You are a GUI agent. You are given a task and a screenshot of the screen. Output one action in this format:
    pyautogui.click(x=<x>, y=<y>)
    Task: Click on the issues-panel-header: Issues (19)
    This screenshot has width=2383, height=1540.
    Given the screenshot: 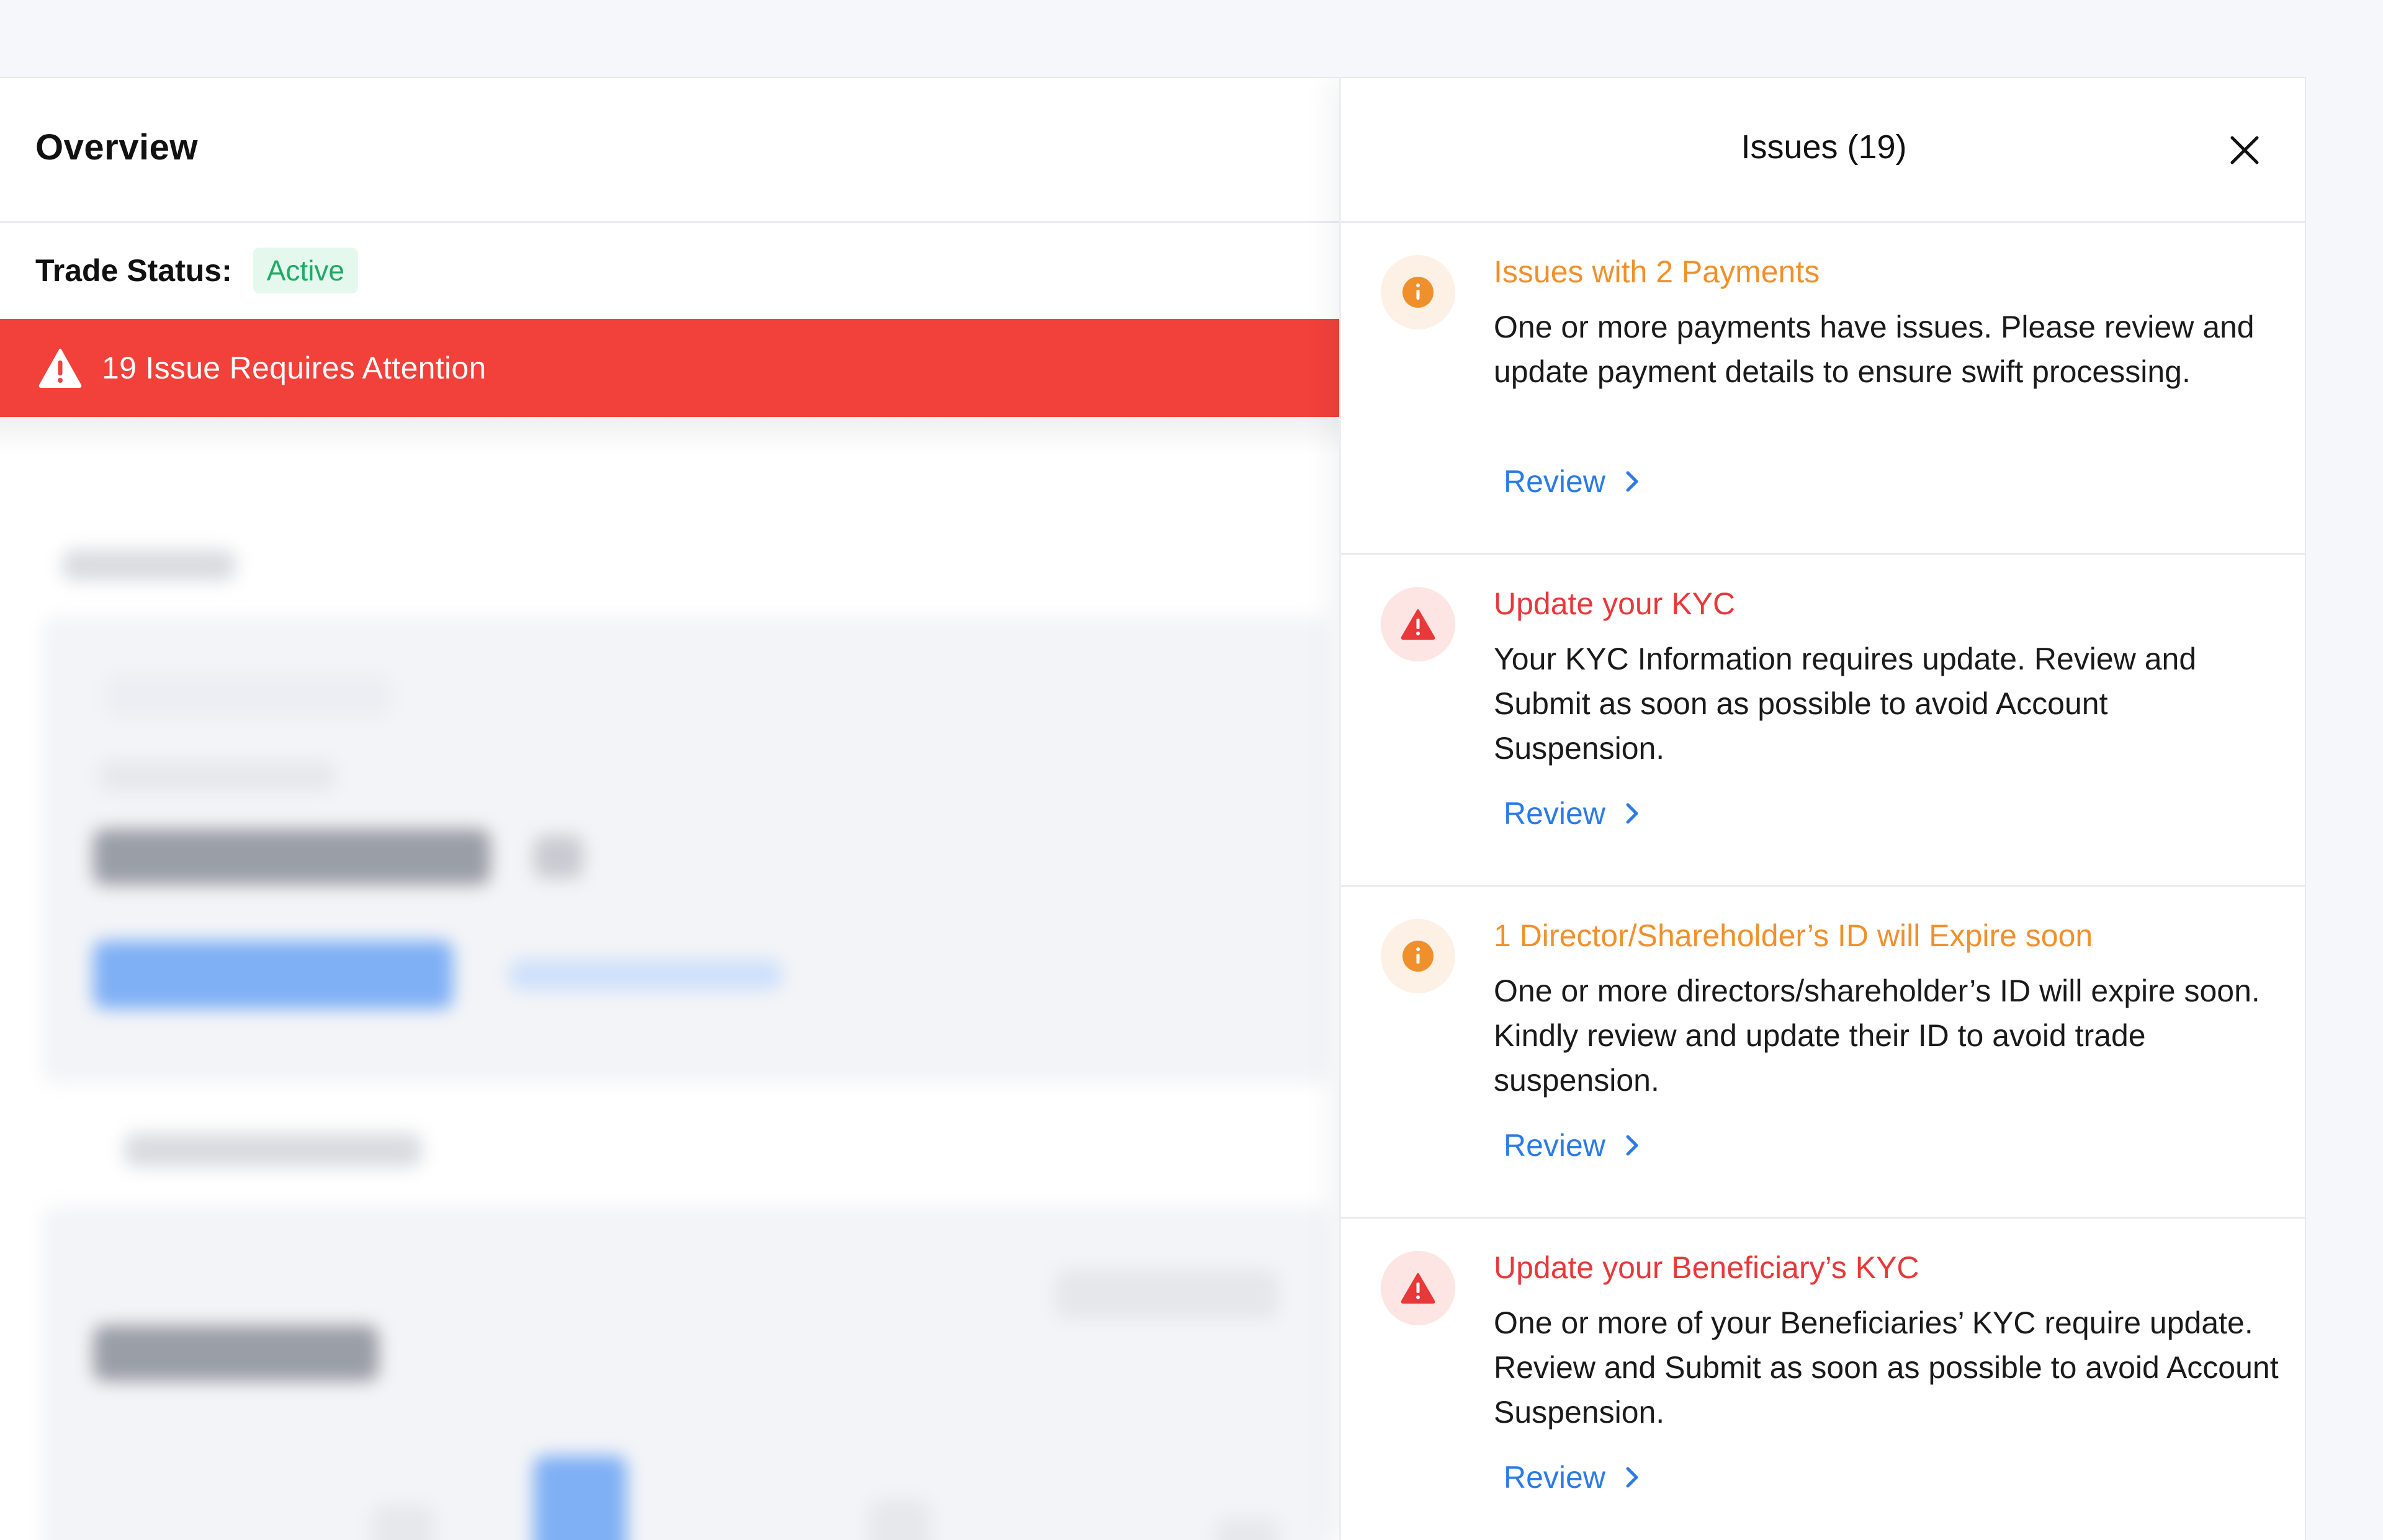 What is the action you would take?
    pyautogui.click(x=1823, y=150)
    